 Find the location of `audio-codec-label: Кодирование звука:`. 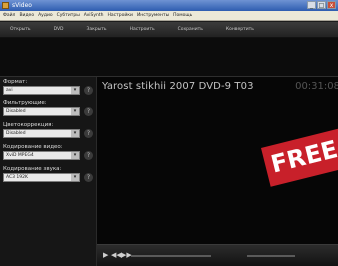

audio-codec-label: Кодирование звука: is located at coordinates (32, 169).